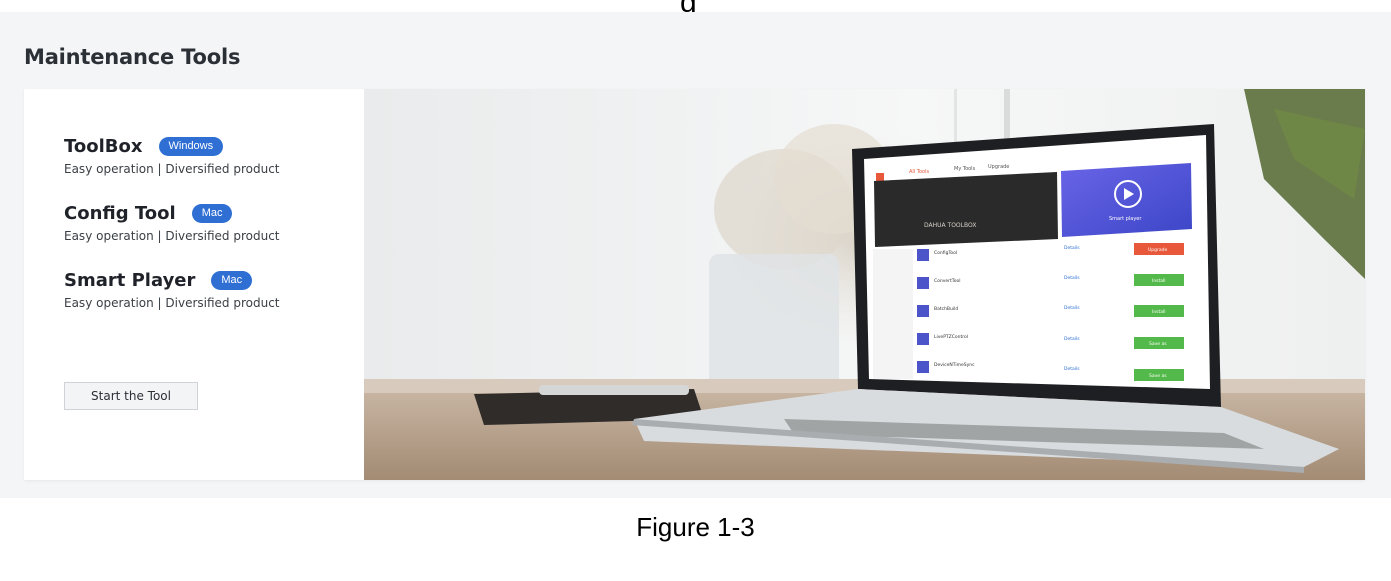  What do you see at coordinates (191, 146) in the screenshot?
I see `platform-badge: Windows` at bounding box center [191, 146].